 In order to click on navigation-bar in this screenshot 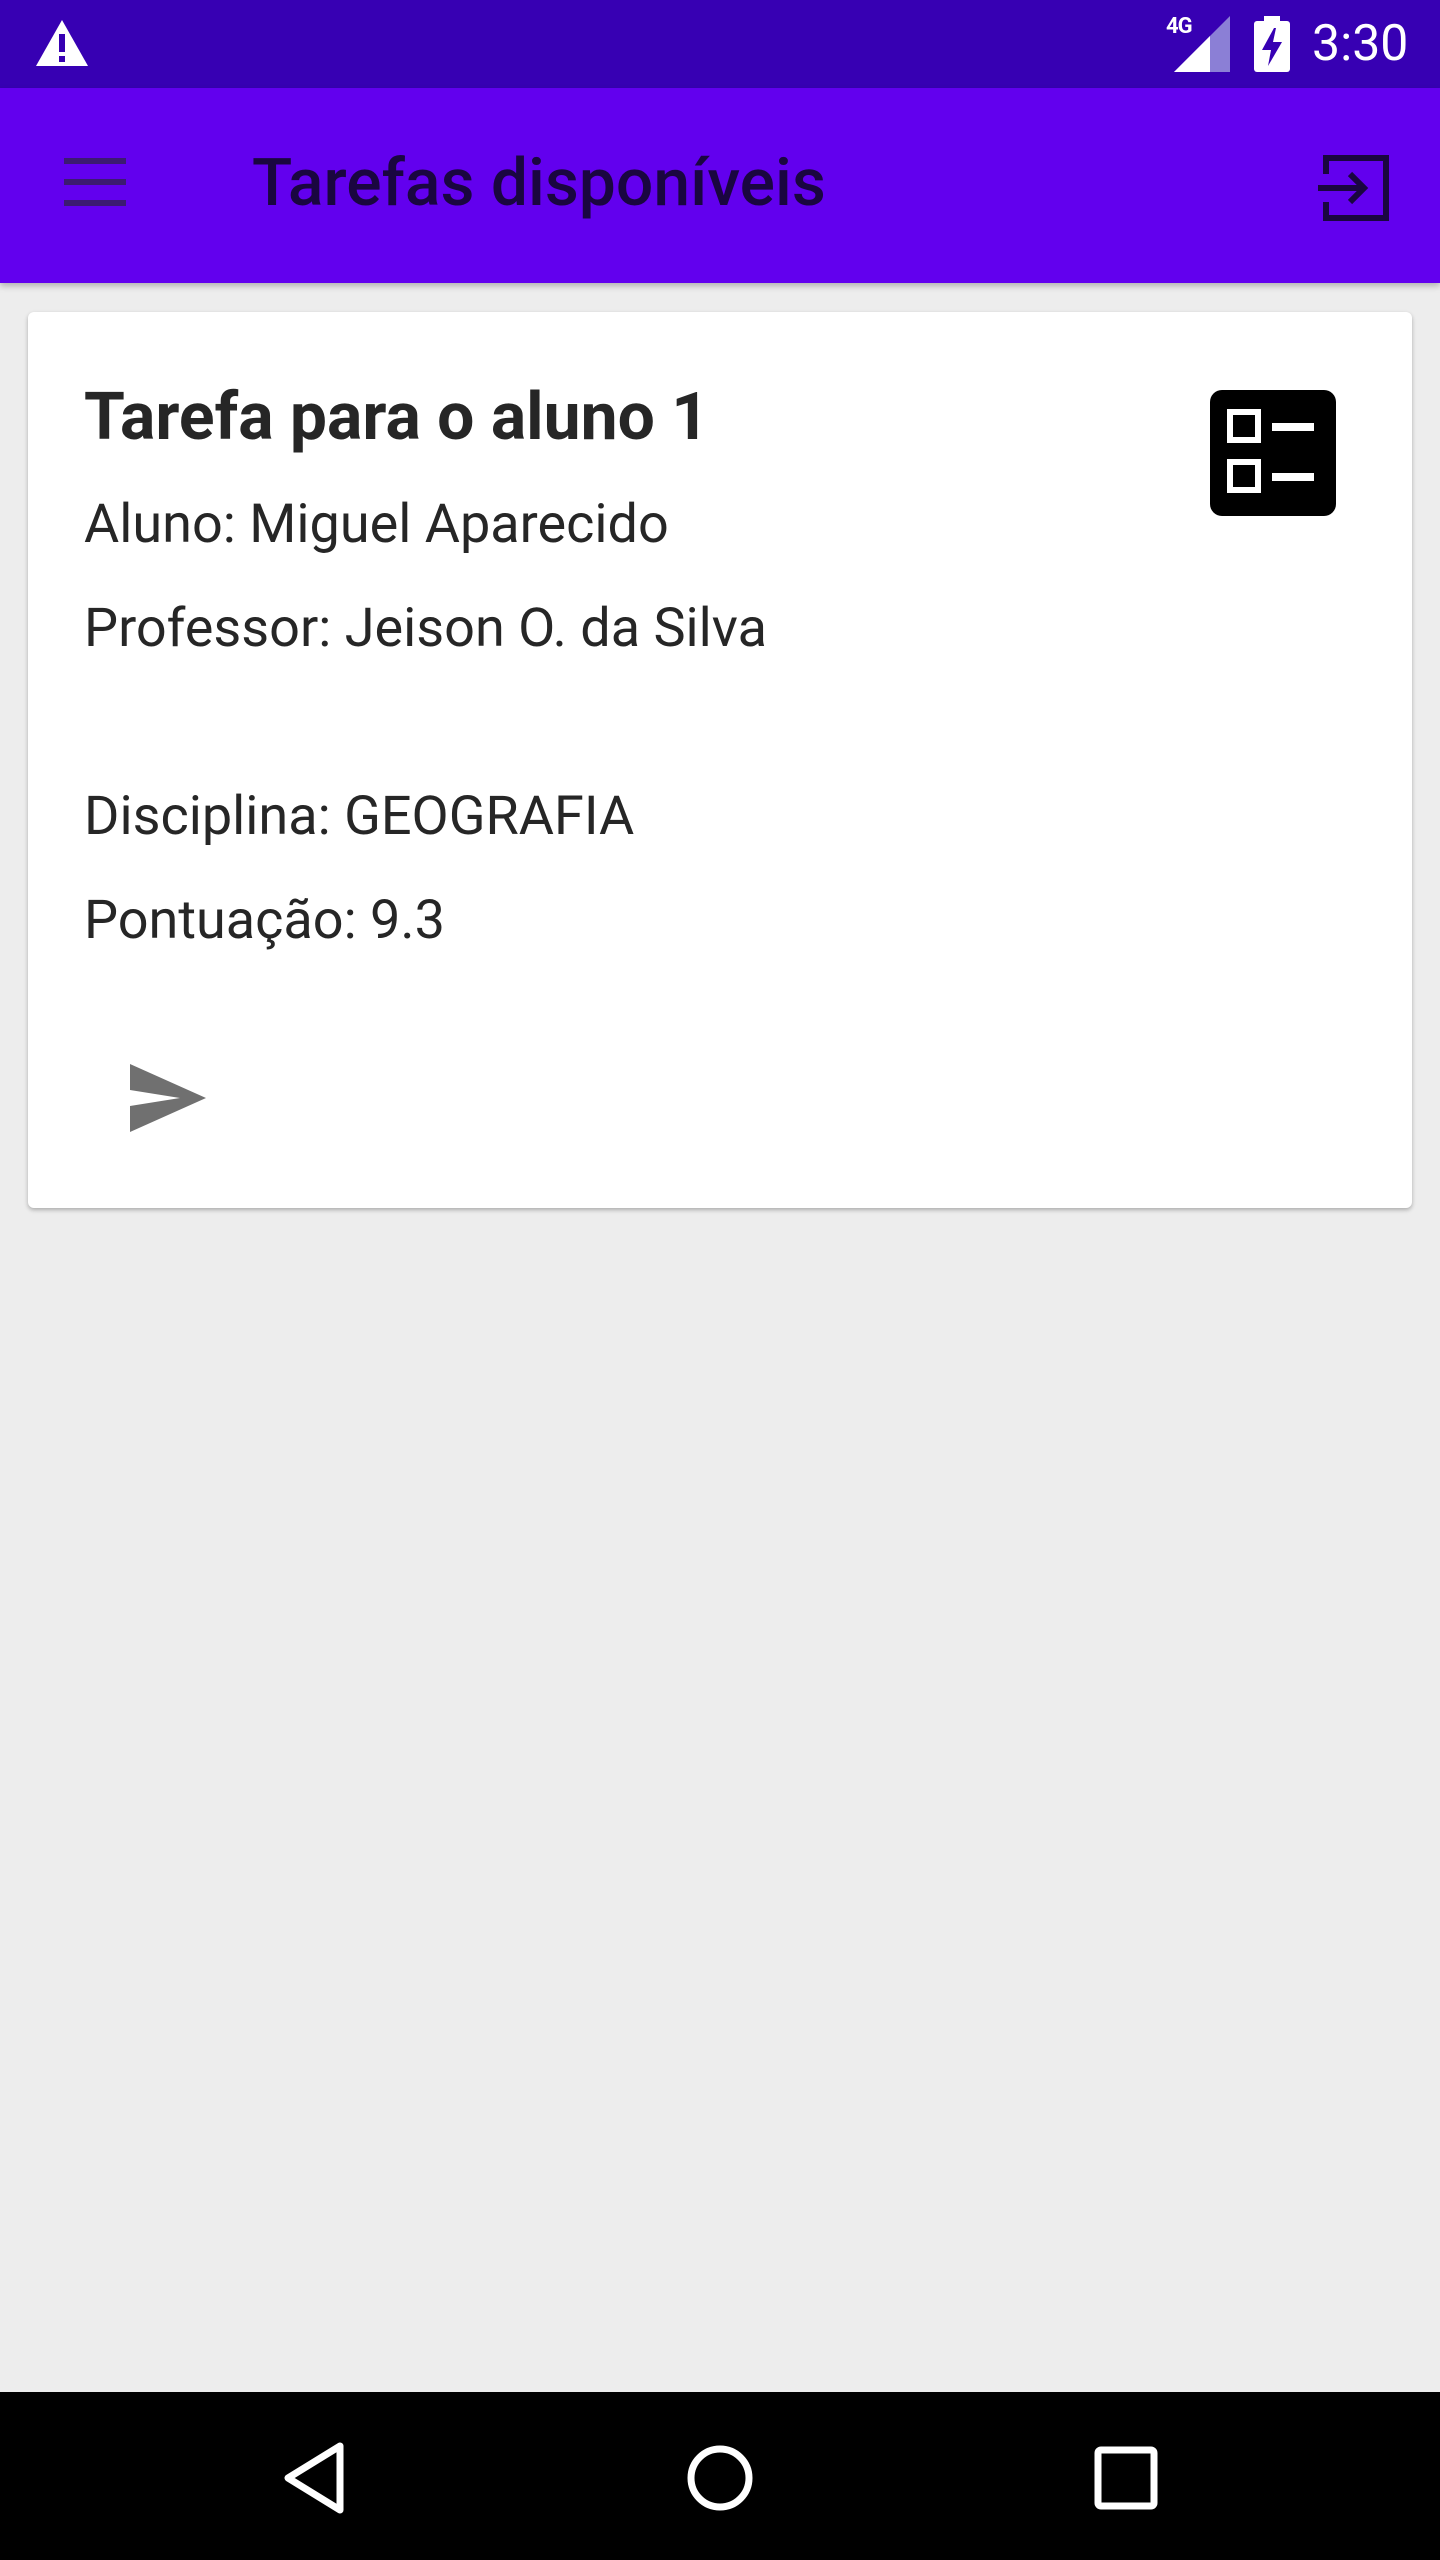, I will do `click(720, 2476)`.